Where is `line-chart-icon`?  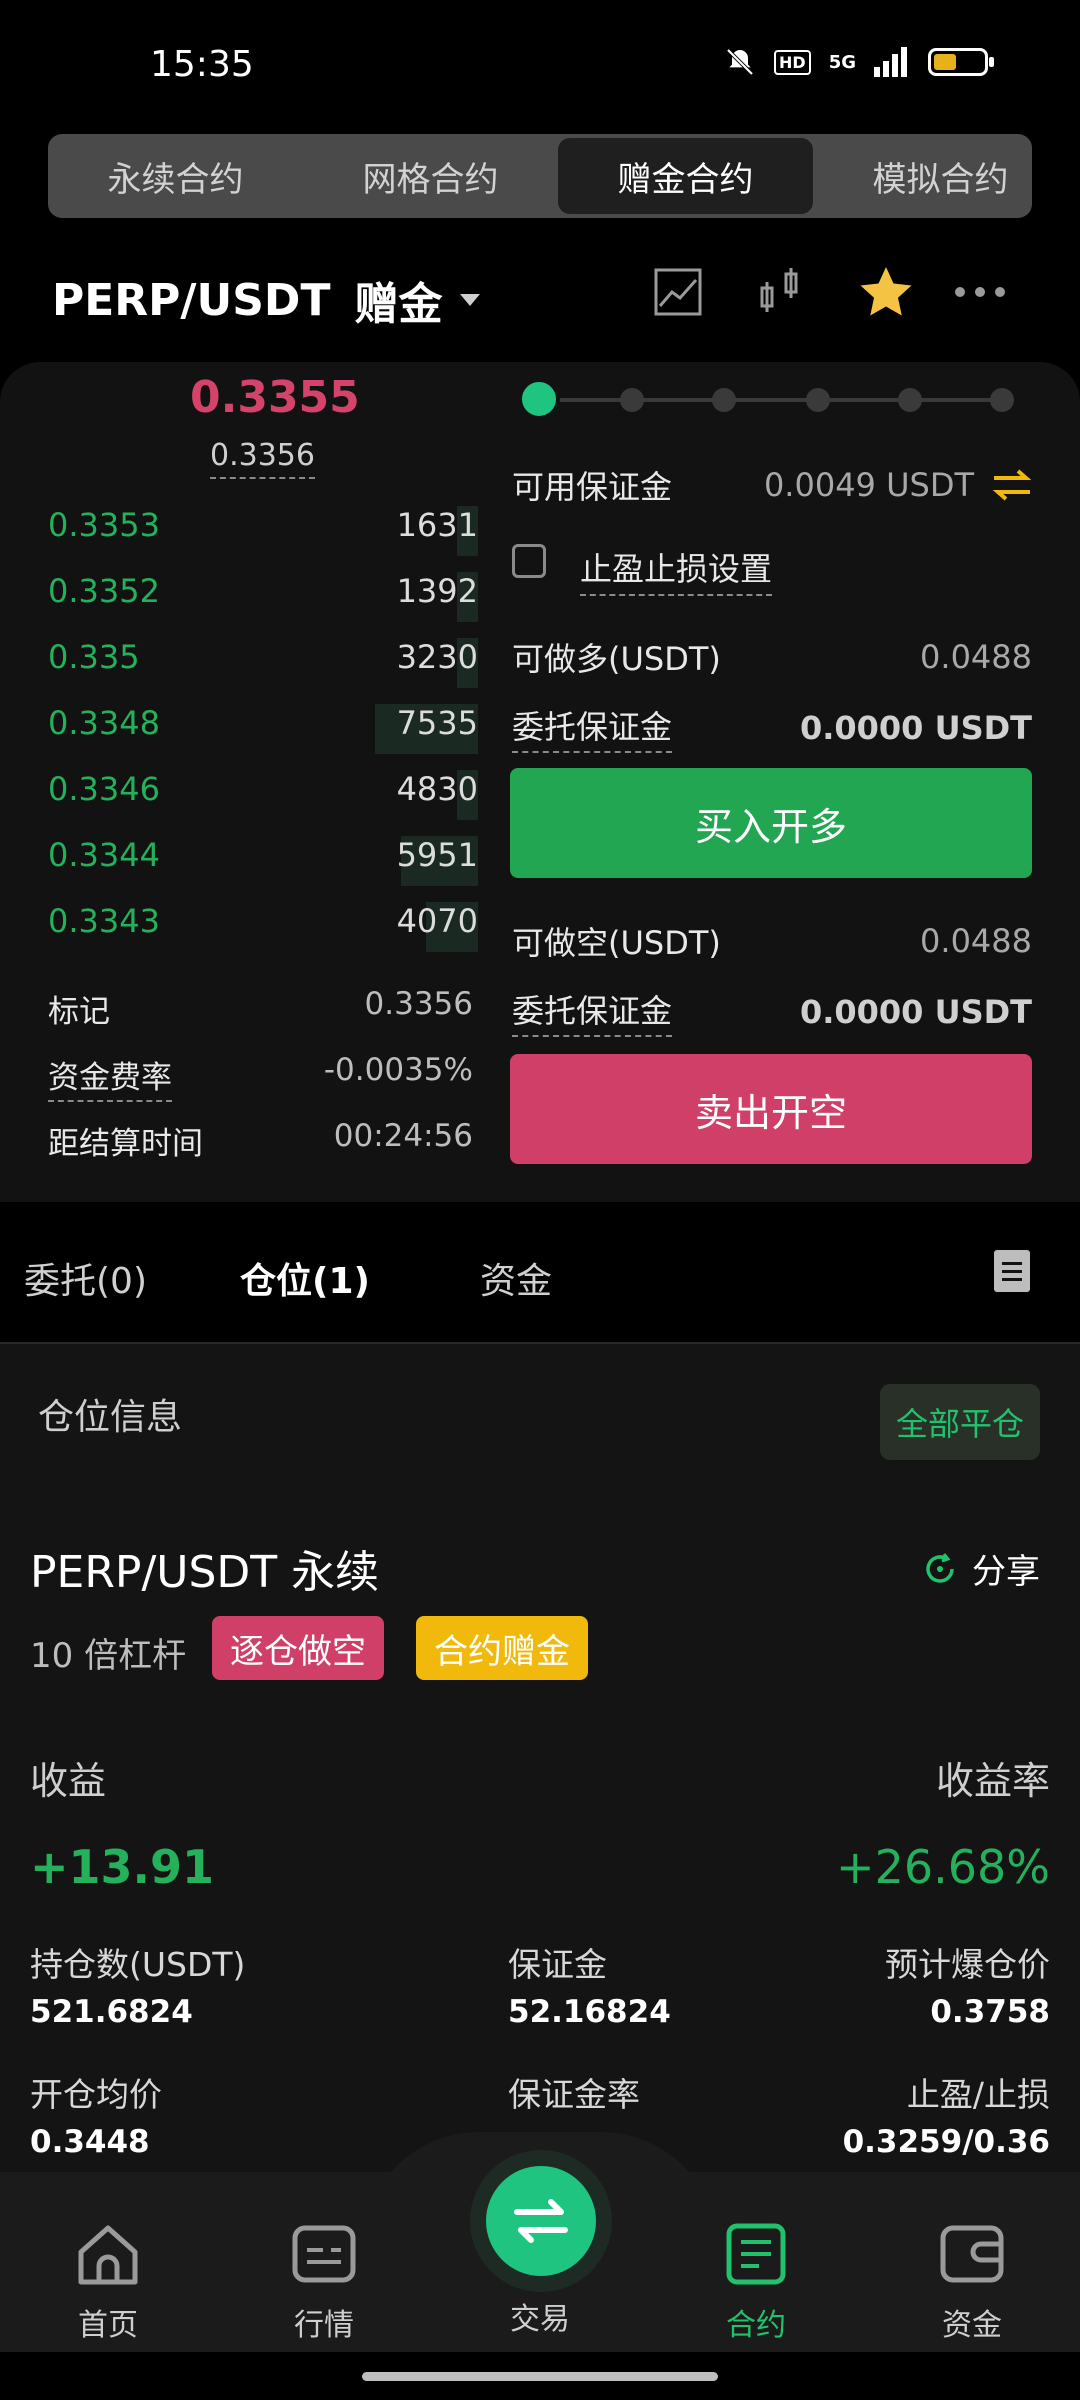 line-chart-icon is located at coordinates (678, 292).